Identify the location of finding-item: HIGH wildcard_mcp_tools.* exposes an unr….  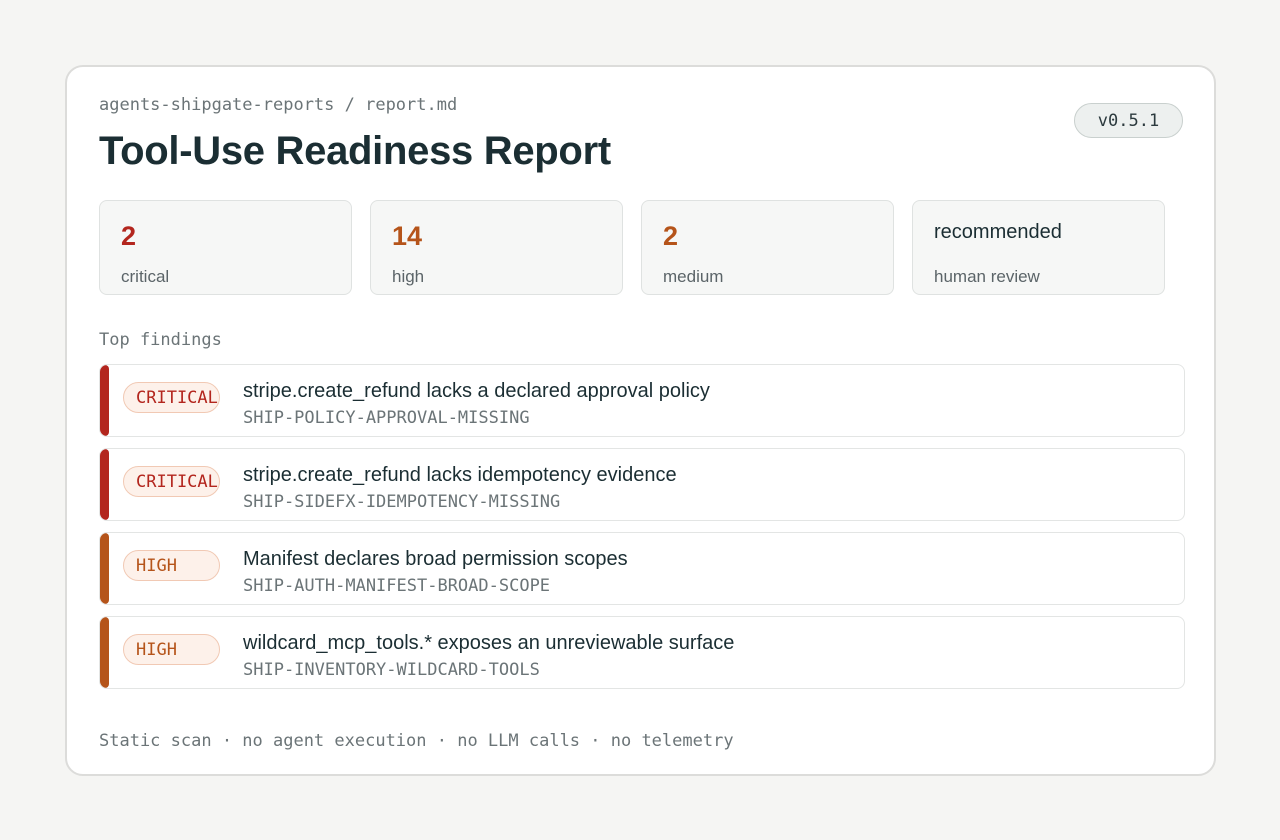
(642, 652).